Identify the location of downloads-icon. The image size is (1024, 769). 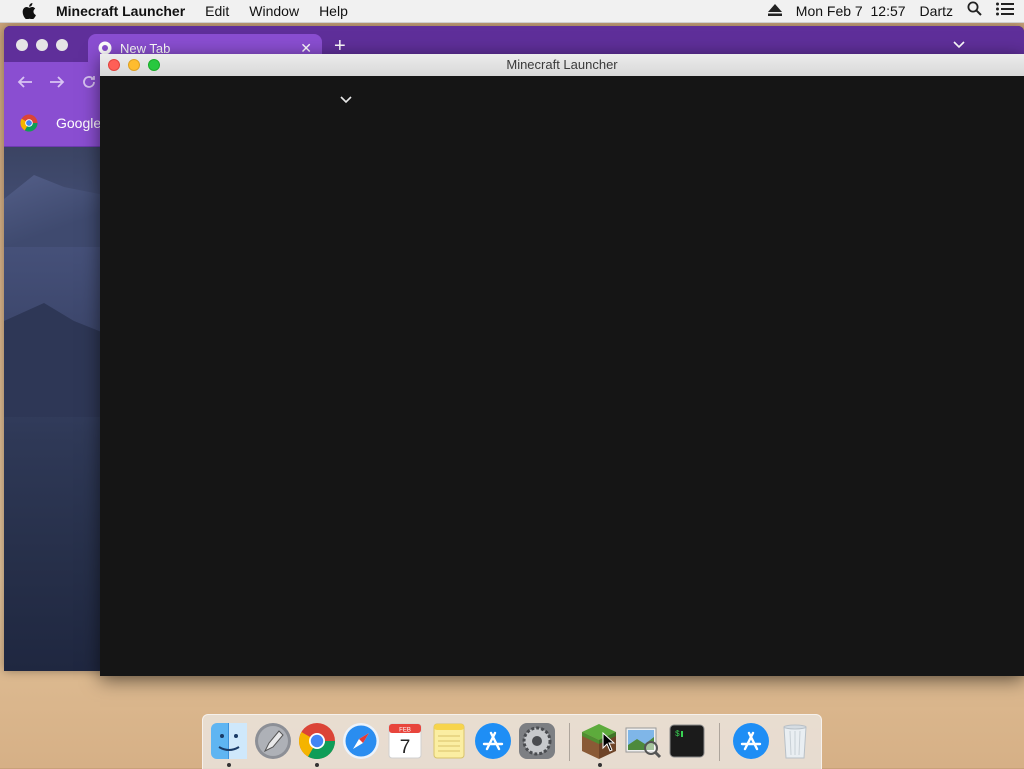
(751, 741).